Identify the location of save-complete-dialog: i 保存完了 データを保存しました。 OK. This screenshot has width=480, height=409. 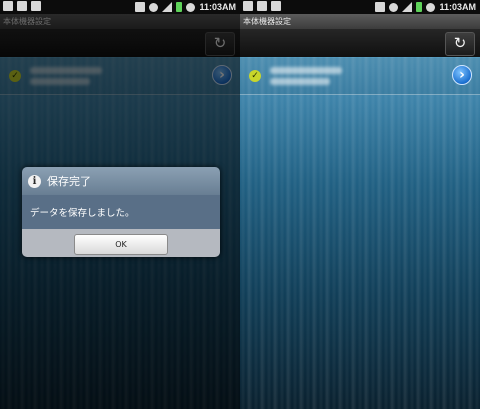
(121, 212).